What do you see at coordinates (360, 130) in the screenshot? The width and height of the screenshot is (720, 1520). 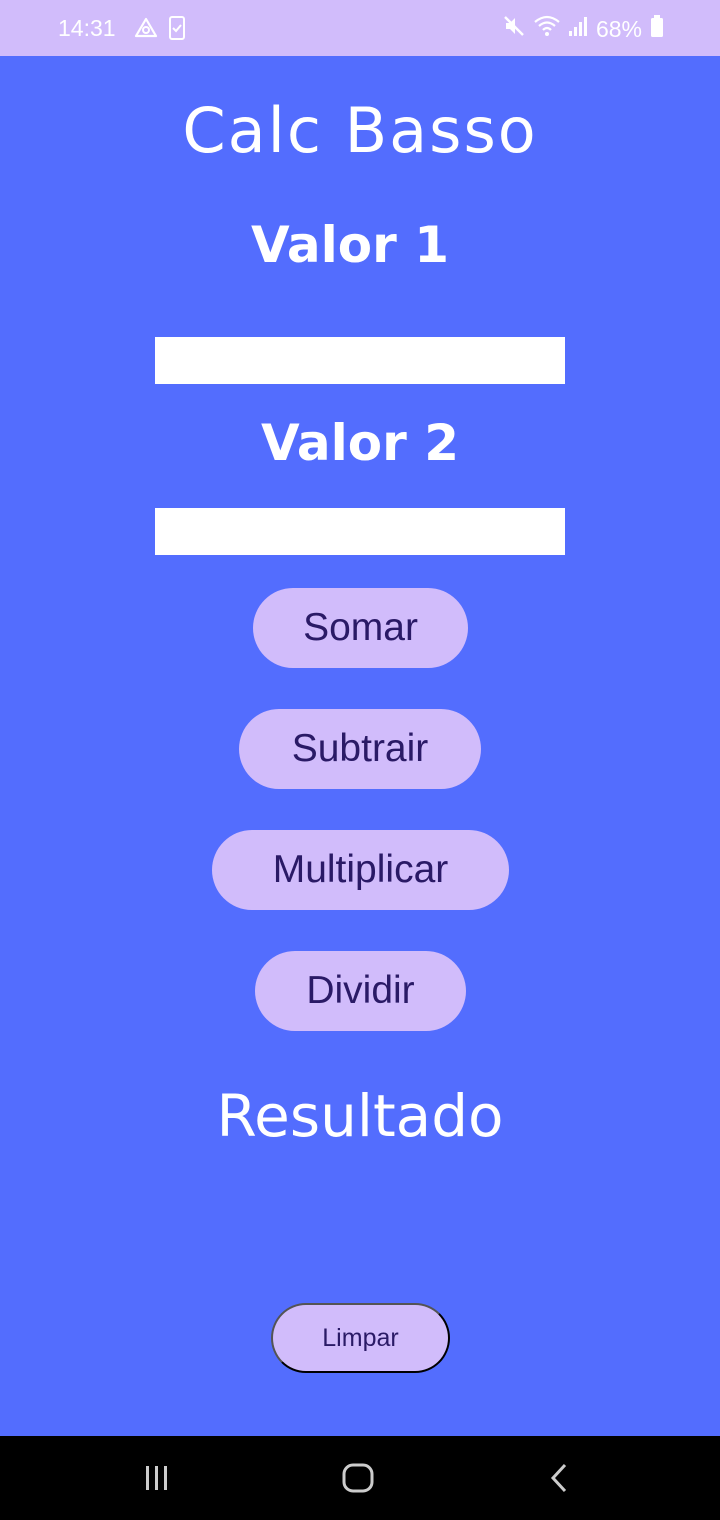 I see `app-title: Calc Basso` at bounding box center [360, 130].